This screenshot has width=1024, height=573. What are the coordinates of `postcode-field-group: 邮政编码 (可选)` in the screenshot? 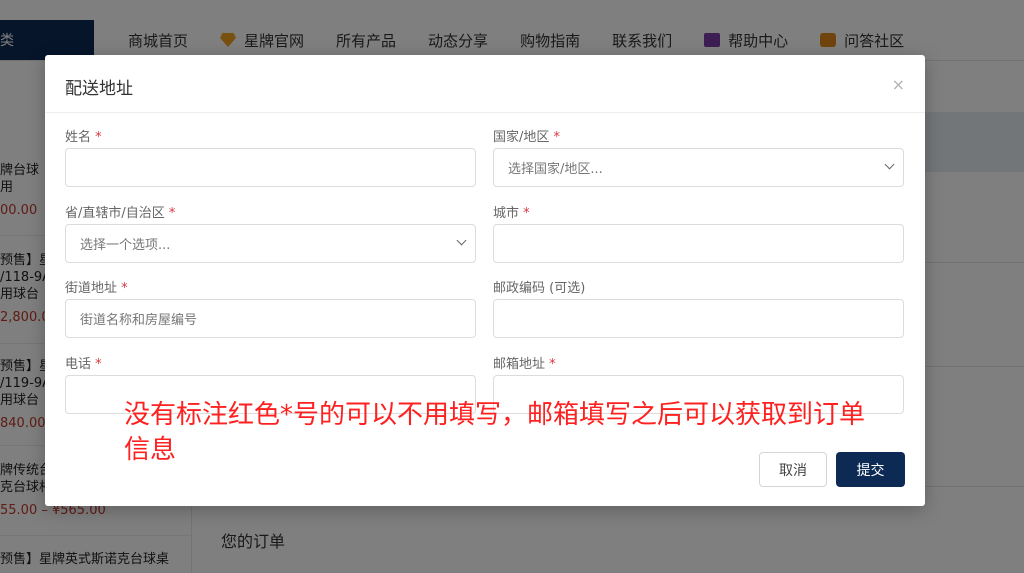 It's located at (698, 307).